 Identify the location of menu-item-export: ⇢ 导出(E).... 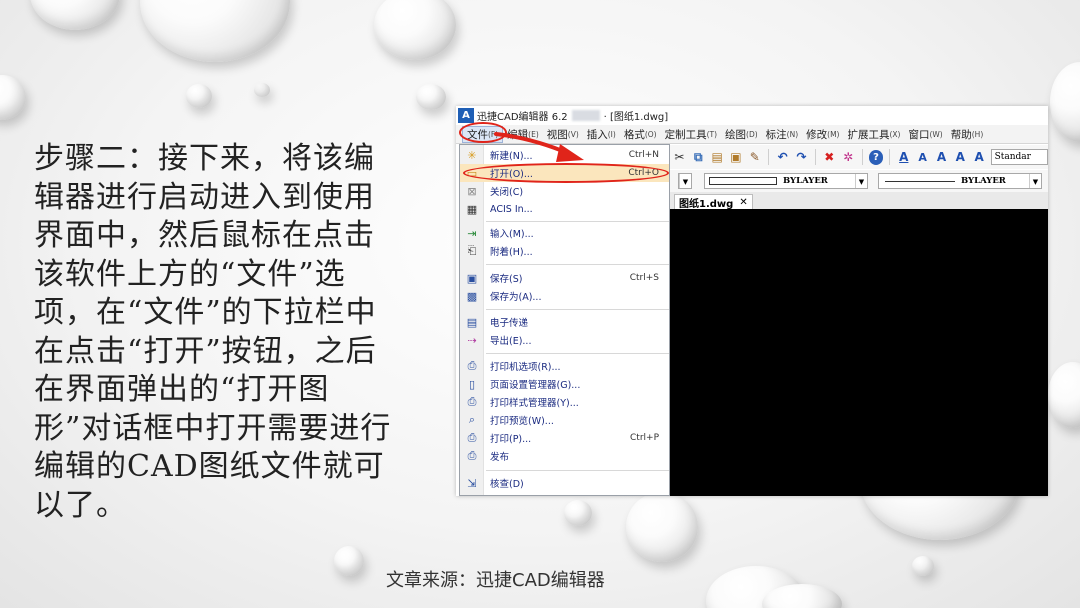
(564, 340).